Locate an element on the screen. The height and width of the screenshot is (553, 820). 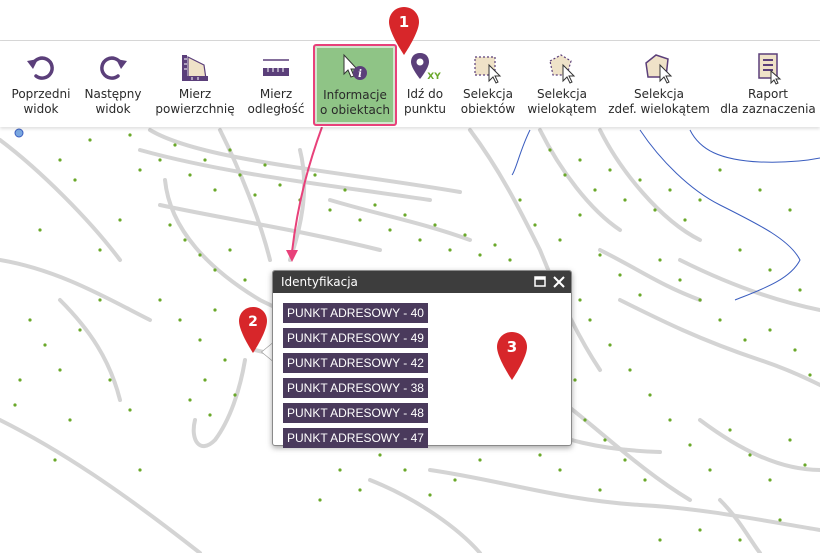
measure-distance-label: Mierz odległość is located at coordinates (276, 101).